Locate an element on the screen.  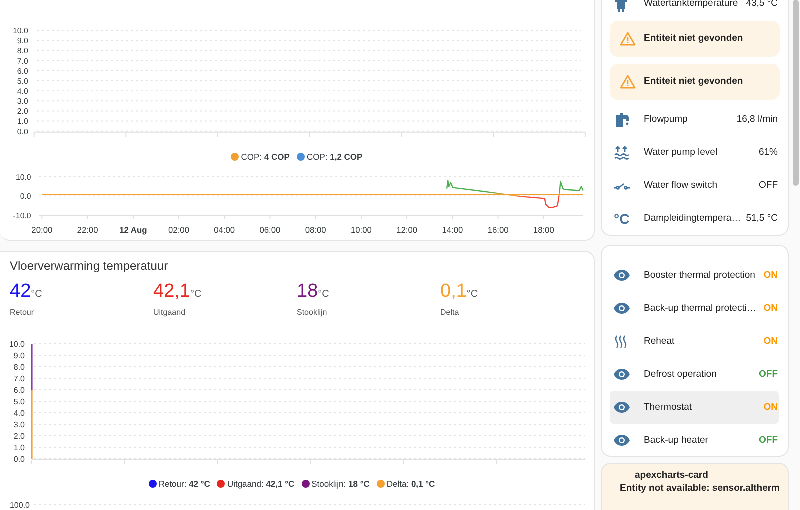
entity-state: 61% is located at coordinates (768, 152).